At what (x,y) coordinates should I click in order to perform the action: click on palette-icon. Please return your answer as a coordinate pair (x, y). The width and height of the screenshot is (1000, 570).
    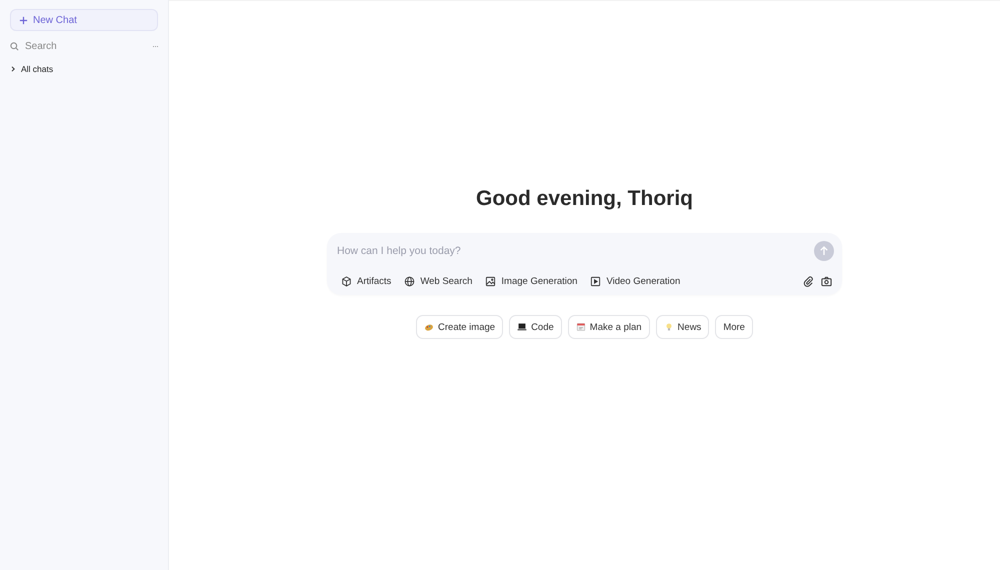
    Looking at the image, I should click on (429, 327).